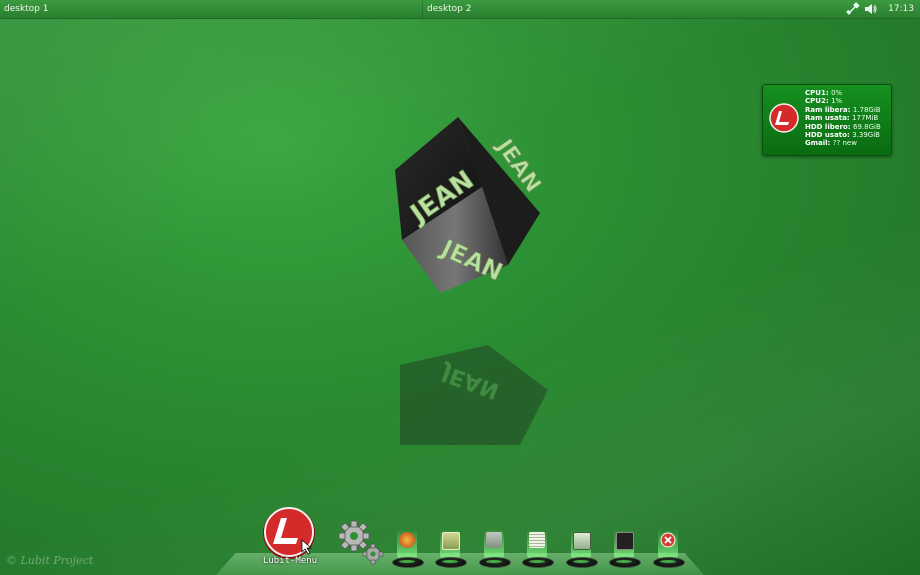 The image size is (920, 575). What do you see at coordinates (211, 9) in the screenshot?
I see `desktop-1-switch: desktop 1` at bounding box center [211, 9].